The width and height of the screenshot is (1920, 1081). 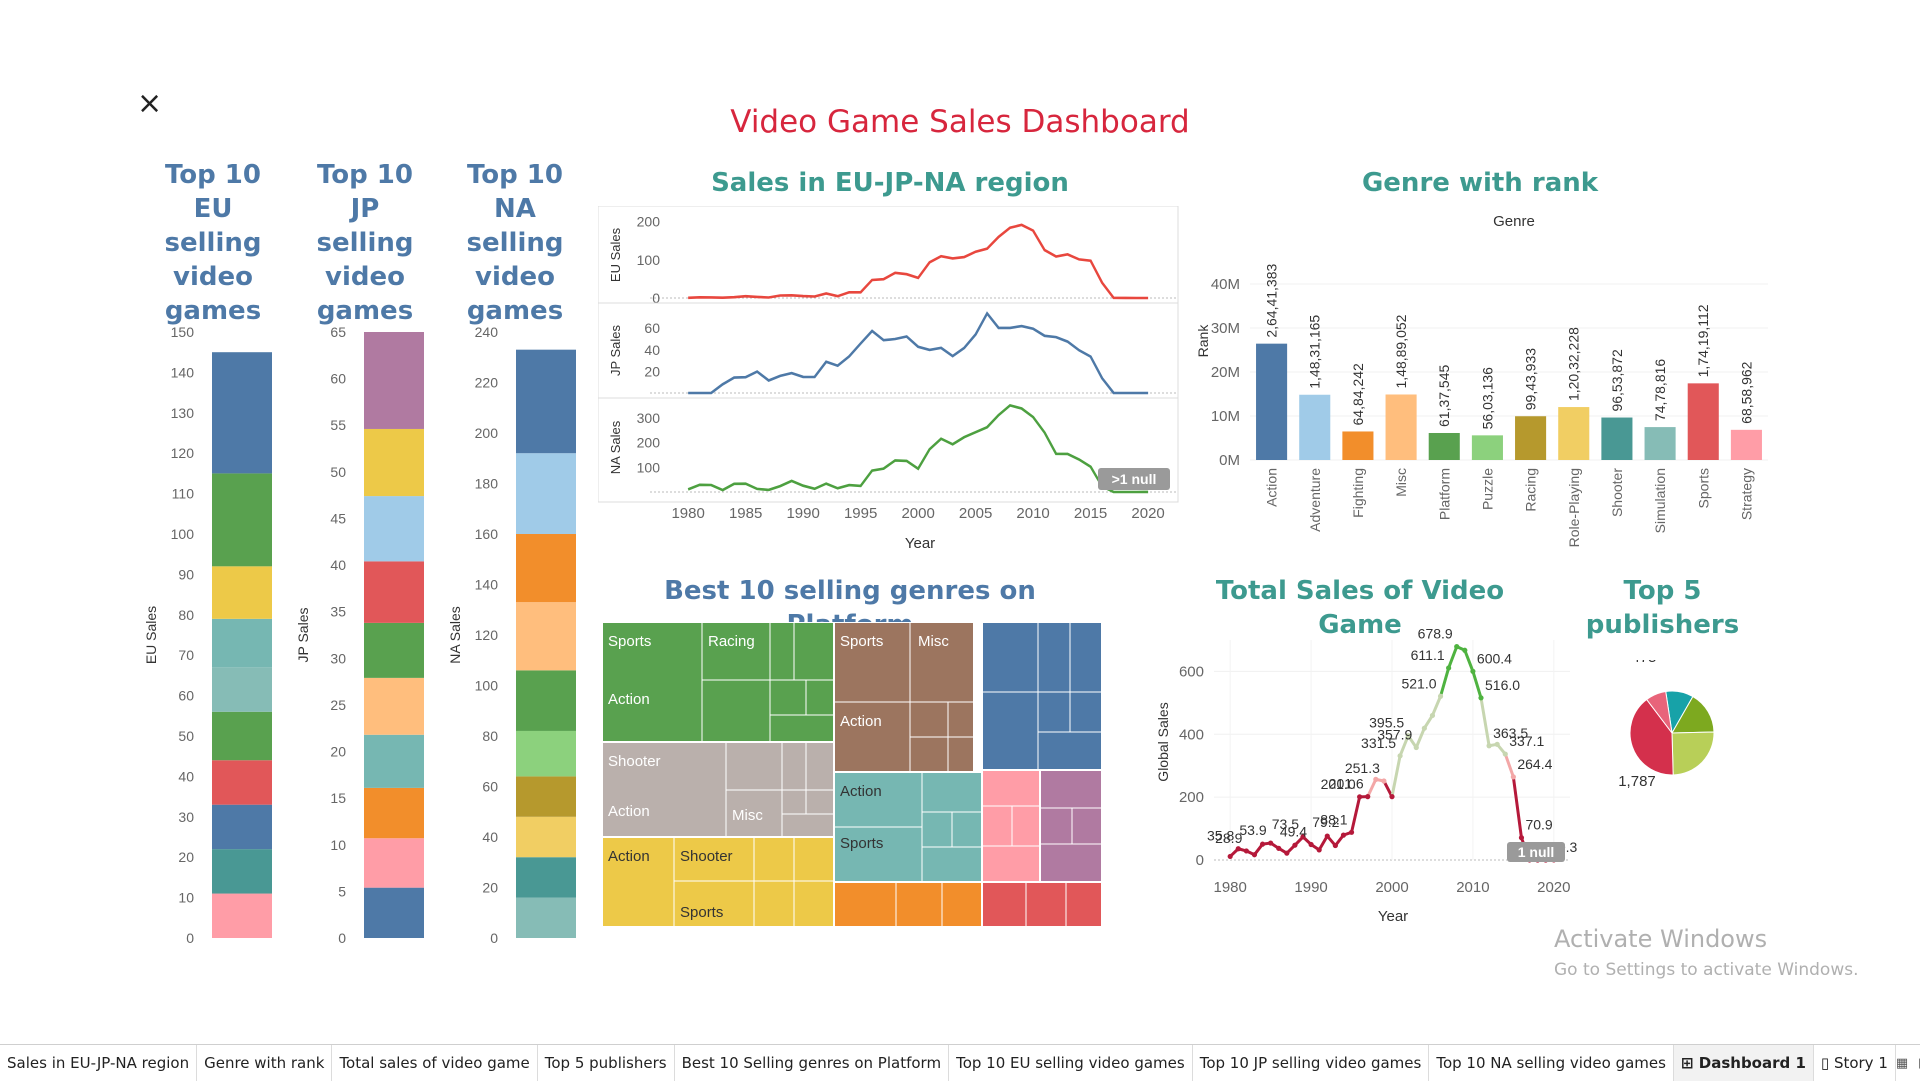 I want to click on region-x-axis-label: Year, so click(x=920, y=543).